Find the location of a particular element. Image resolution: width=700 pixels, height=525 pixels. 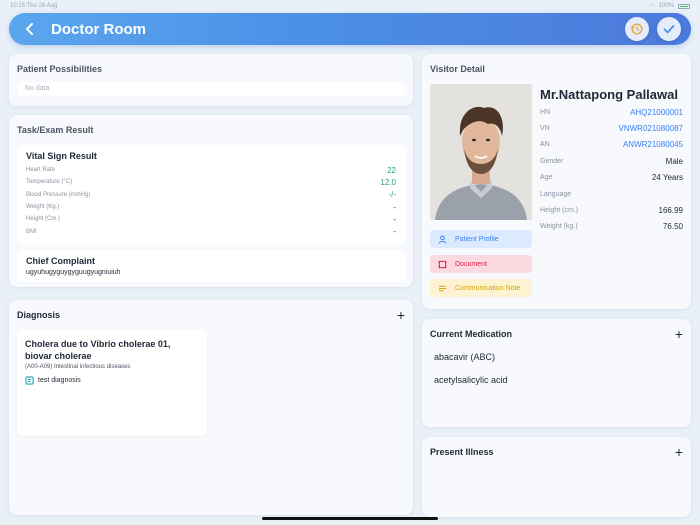

app-header: Doctor Room is located at coordinates (350, 29).